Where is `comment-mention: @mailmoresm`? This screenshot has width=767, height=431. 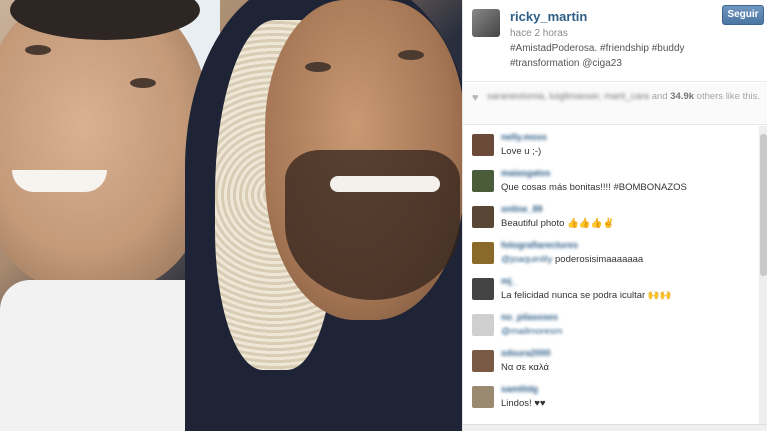
comment-mention: @mailmoresm is located at coordinates (531, 331).